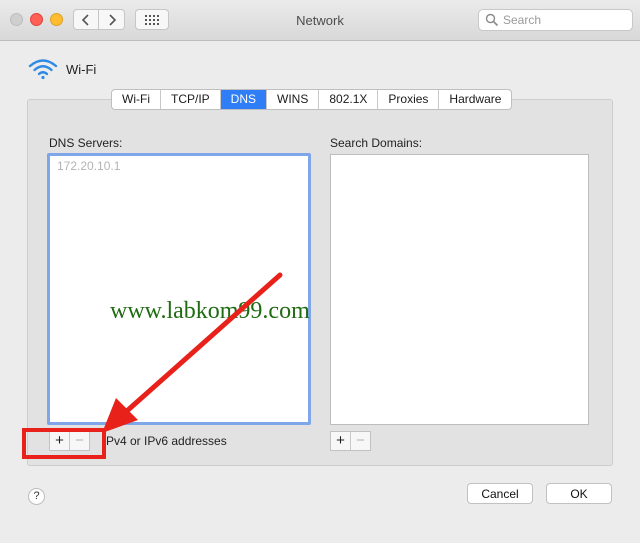 This screenshot has height=543, width=640. Describe the element at coordinates (192, 352) in the screenshot. I see `annotation-arrow` at that location.